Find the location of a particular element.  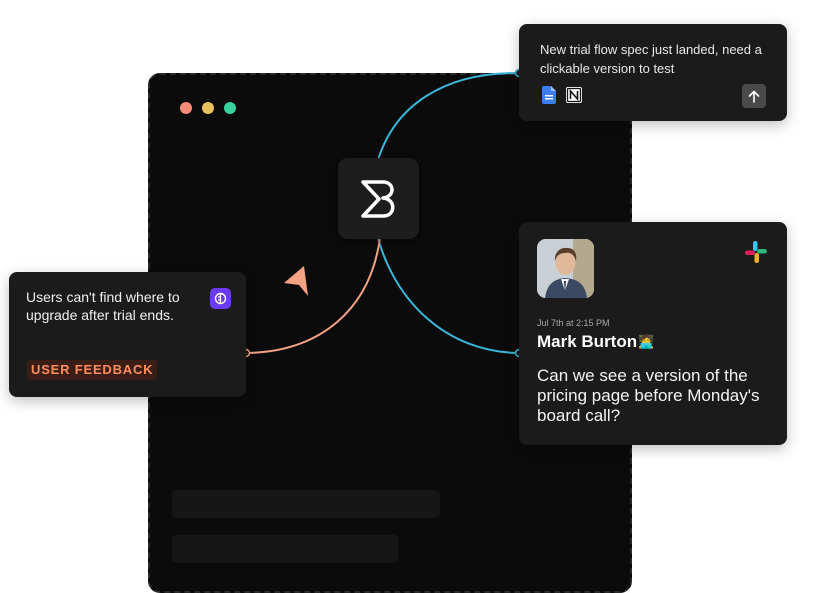

stylized-b-logo-icon is located at coordinates (377, 198).